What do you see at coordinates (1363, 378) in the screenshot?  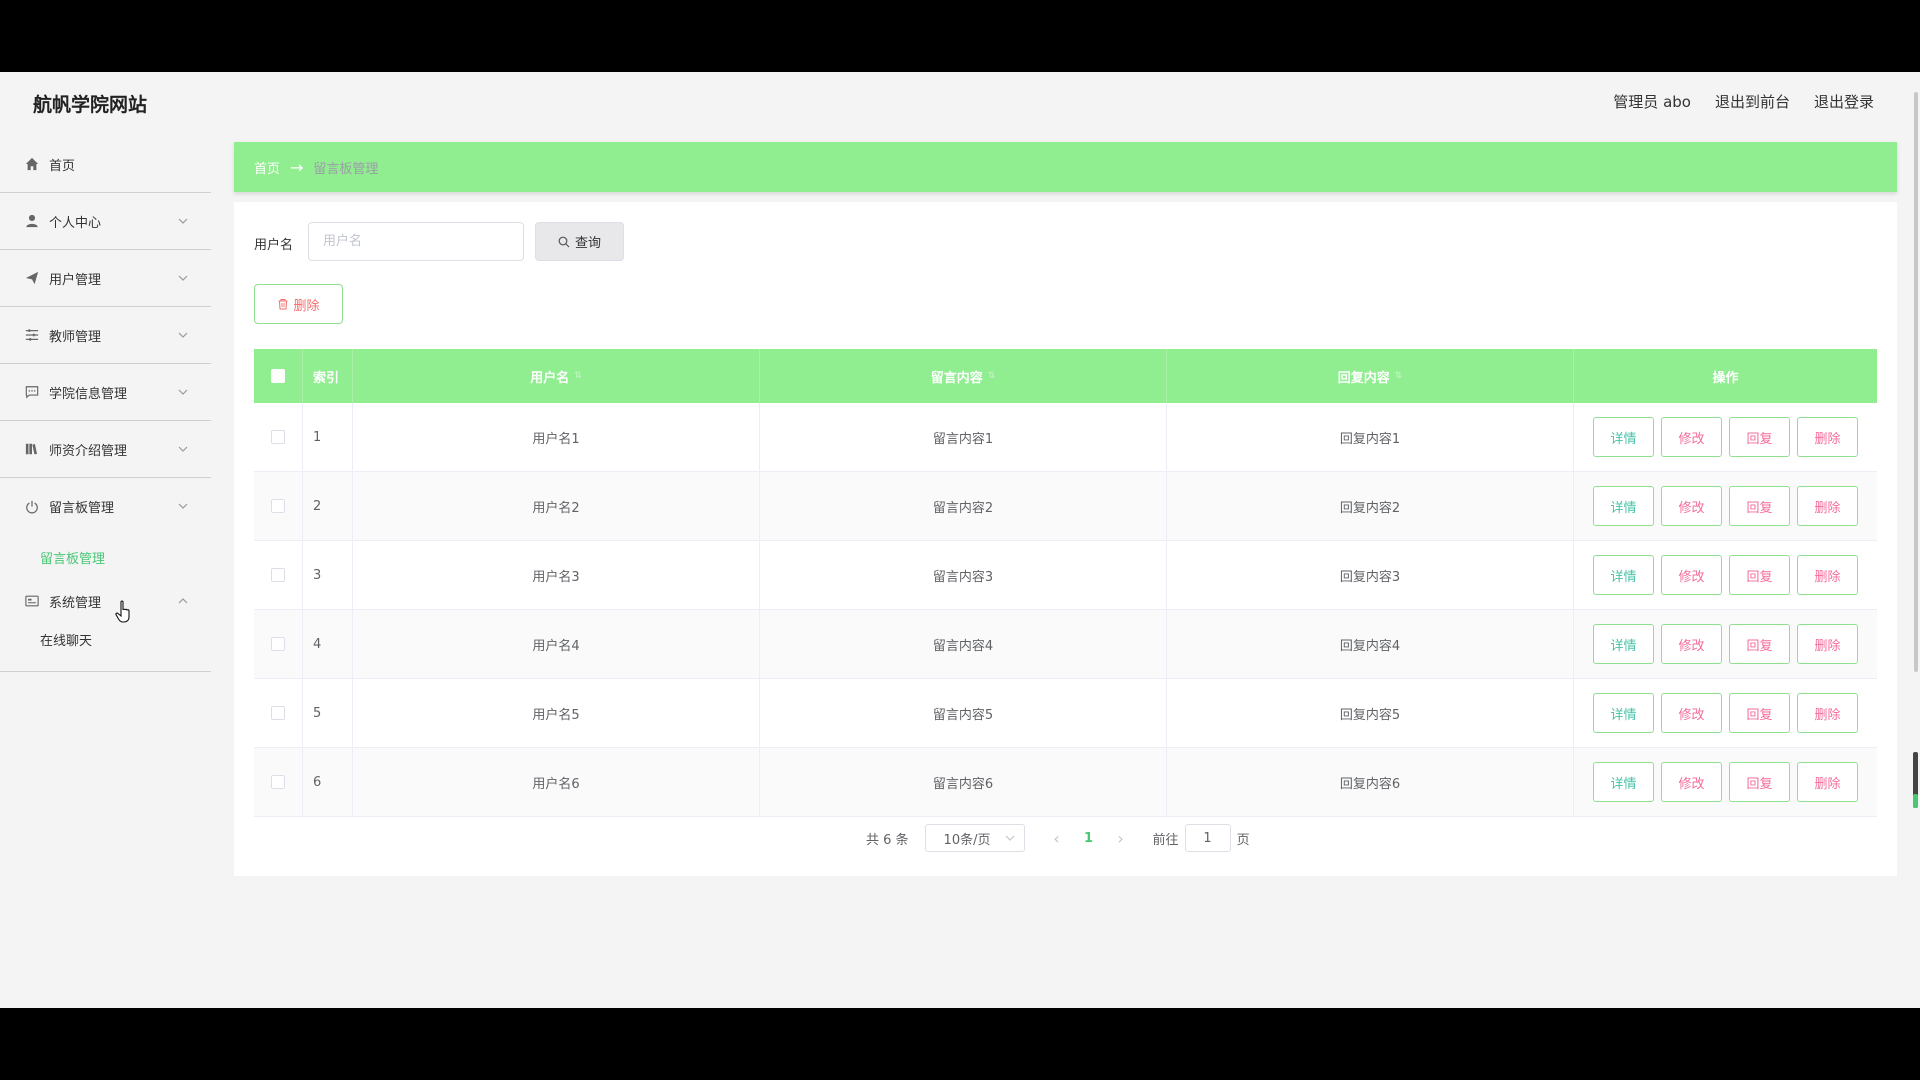 I see `header-reply-label: 回复内容` at bounding box center [1363, 378].